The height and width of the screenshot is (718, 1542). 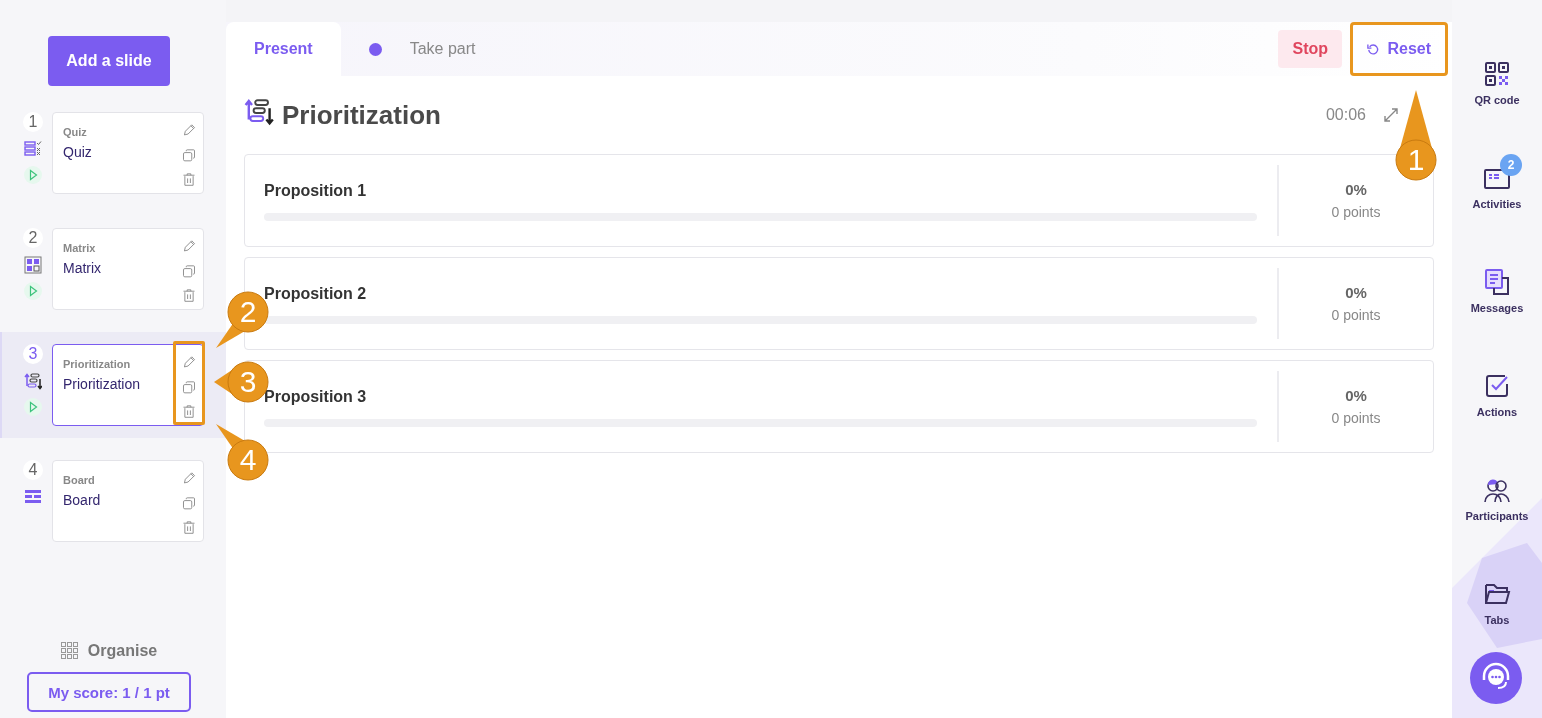 What do you see at coordinates (128, 269) in the screenshot?
I see `slide-card: Matrix Matrix` at bounding box center [128, 269].